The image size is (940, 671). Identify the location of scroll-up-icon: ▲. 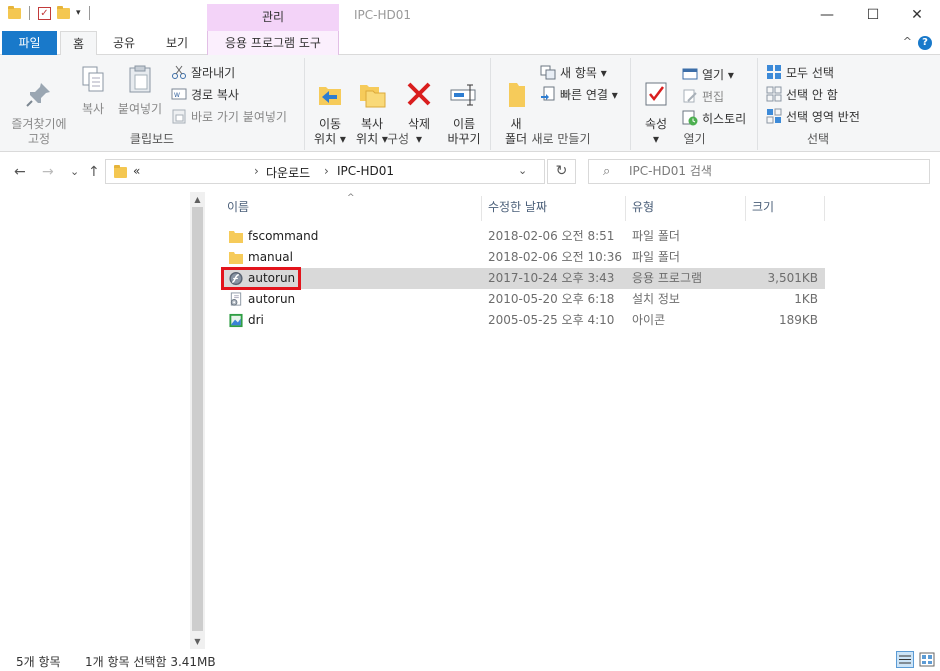
(197, 199).